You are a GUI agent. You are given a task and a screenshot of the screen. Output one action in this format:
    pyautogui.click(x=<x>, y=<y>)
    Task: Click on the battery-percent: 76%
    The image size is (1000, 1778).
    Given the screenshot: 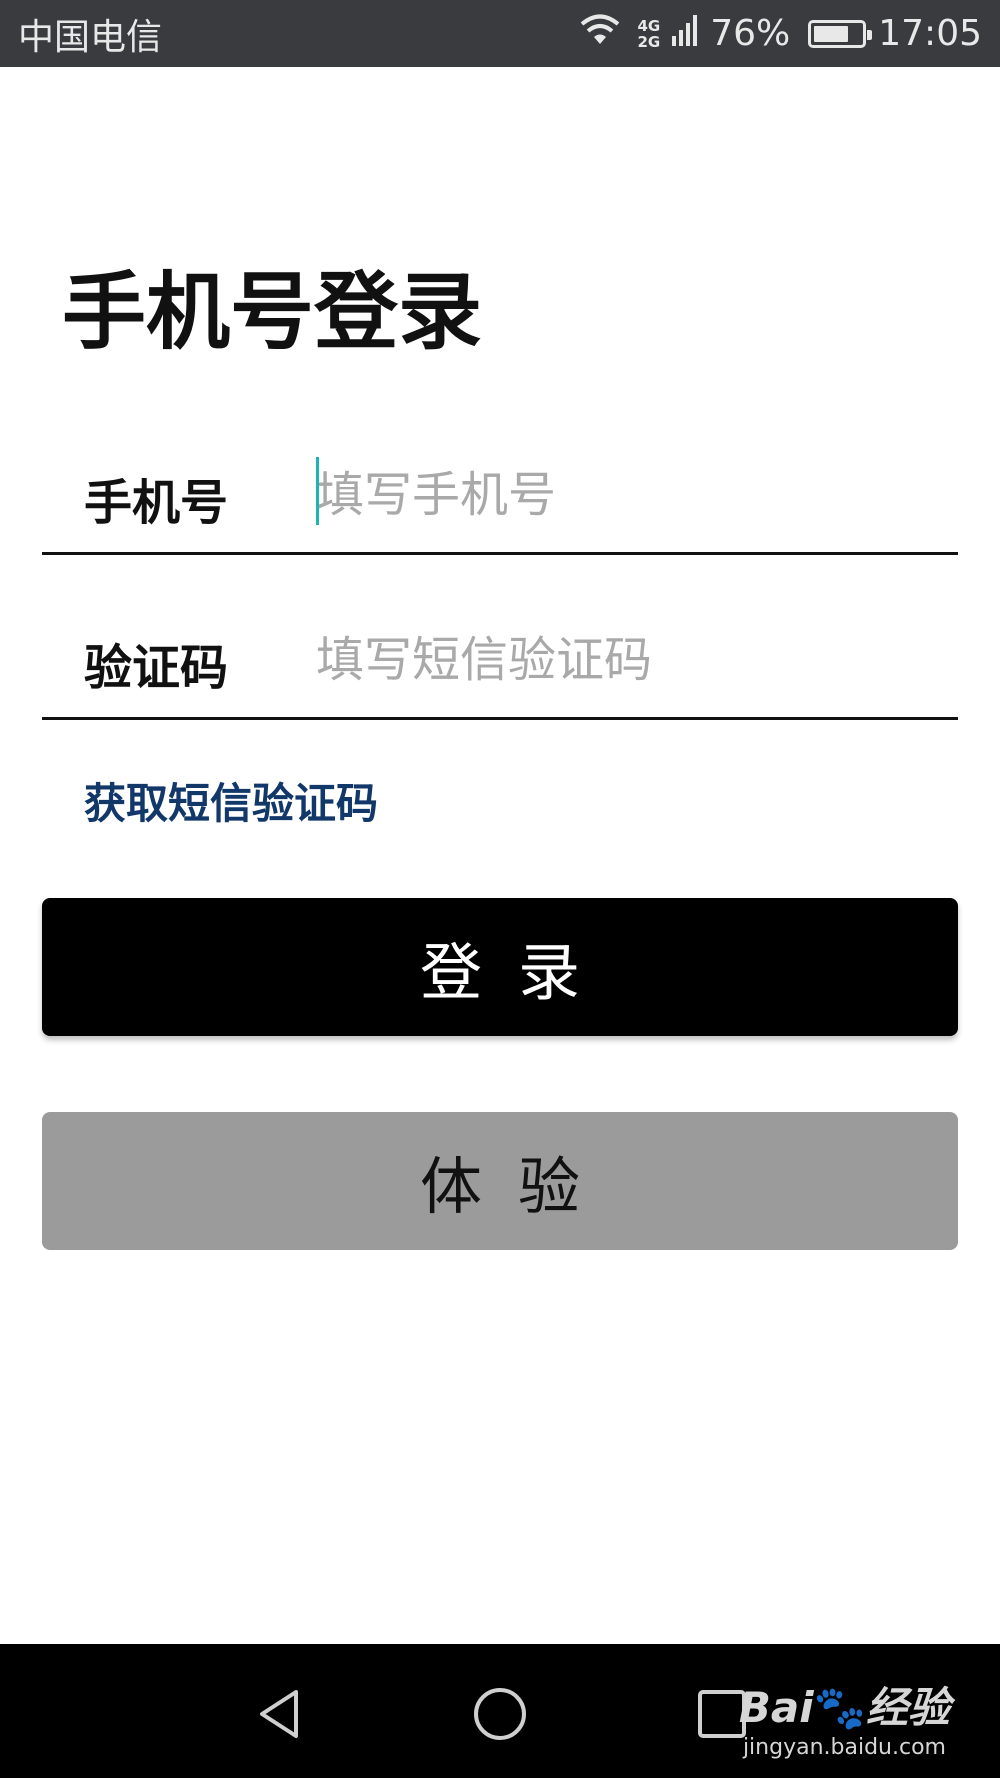 What is the action you would take?
    pyautogui.click(x=750, y=33)
    